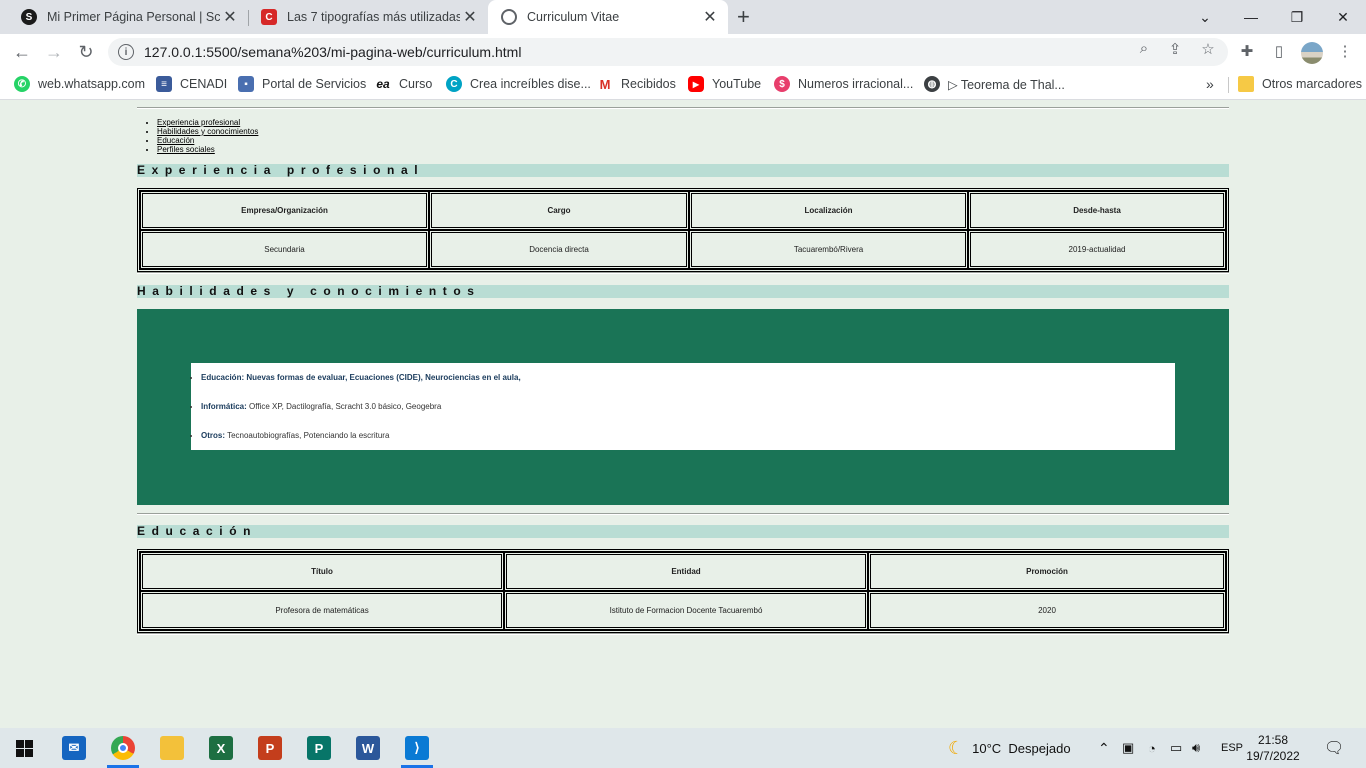 The width and height of the screenshot is (1366, 768). What do you see at coordinates (1176, 748) in the screenshot?
I see `battery-icon: ▭` at bounding box center [1176, 748].